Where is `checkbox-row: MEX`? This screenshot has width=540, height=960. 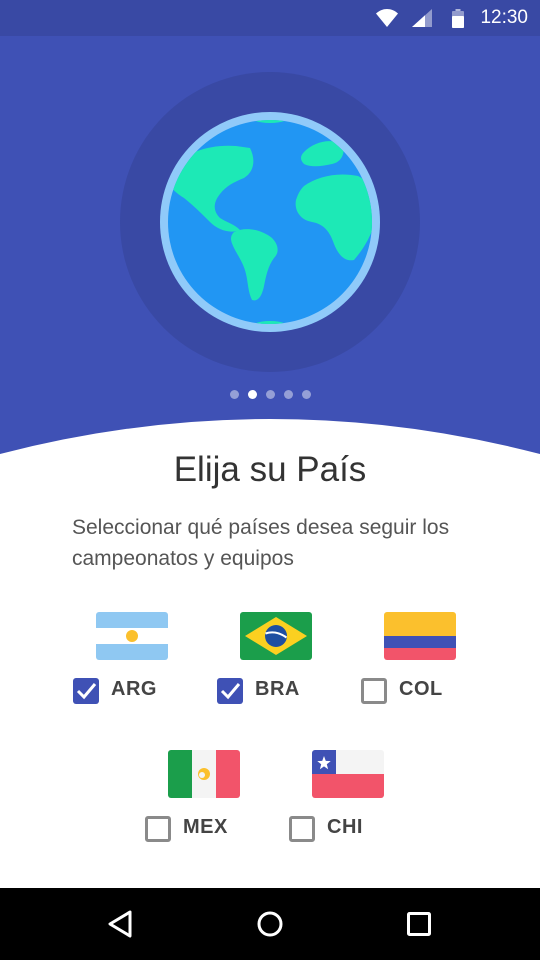
checkbox-row: MEX is located at coordinates (204, 829).